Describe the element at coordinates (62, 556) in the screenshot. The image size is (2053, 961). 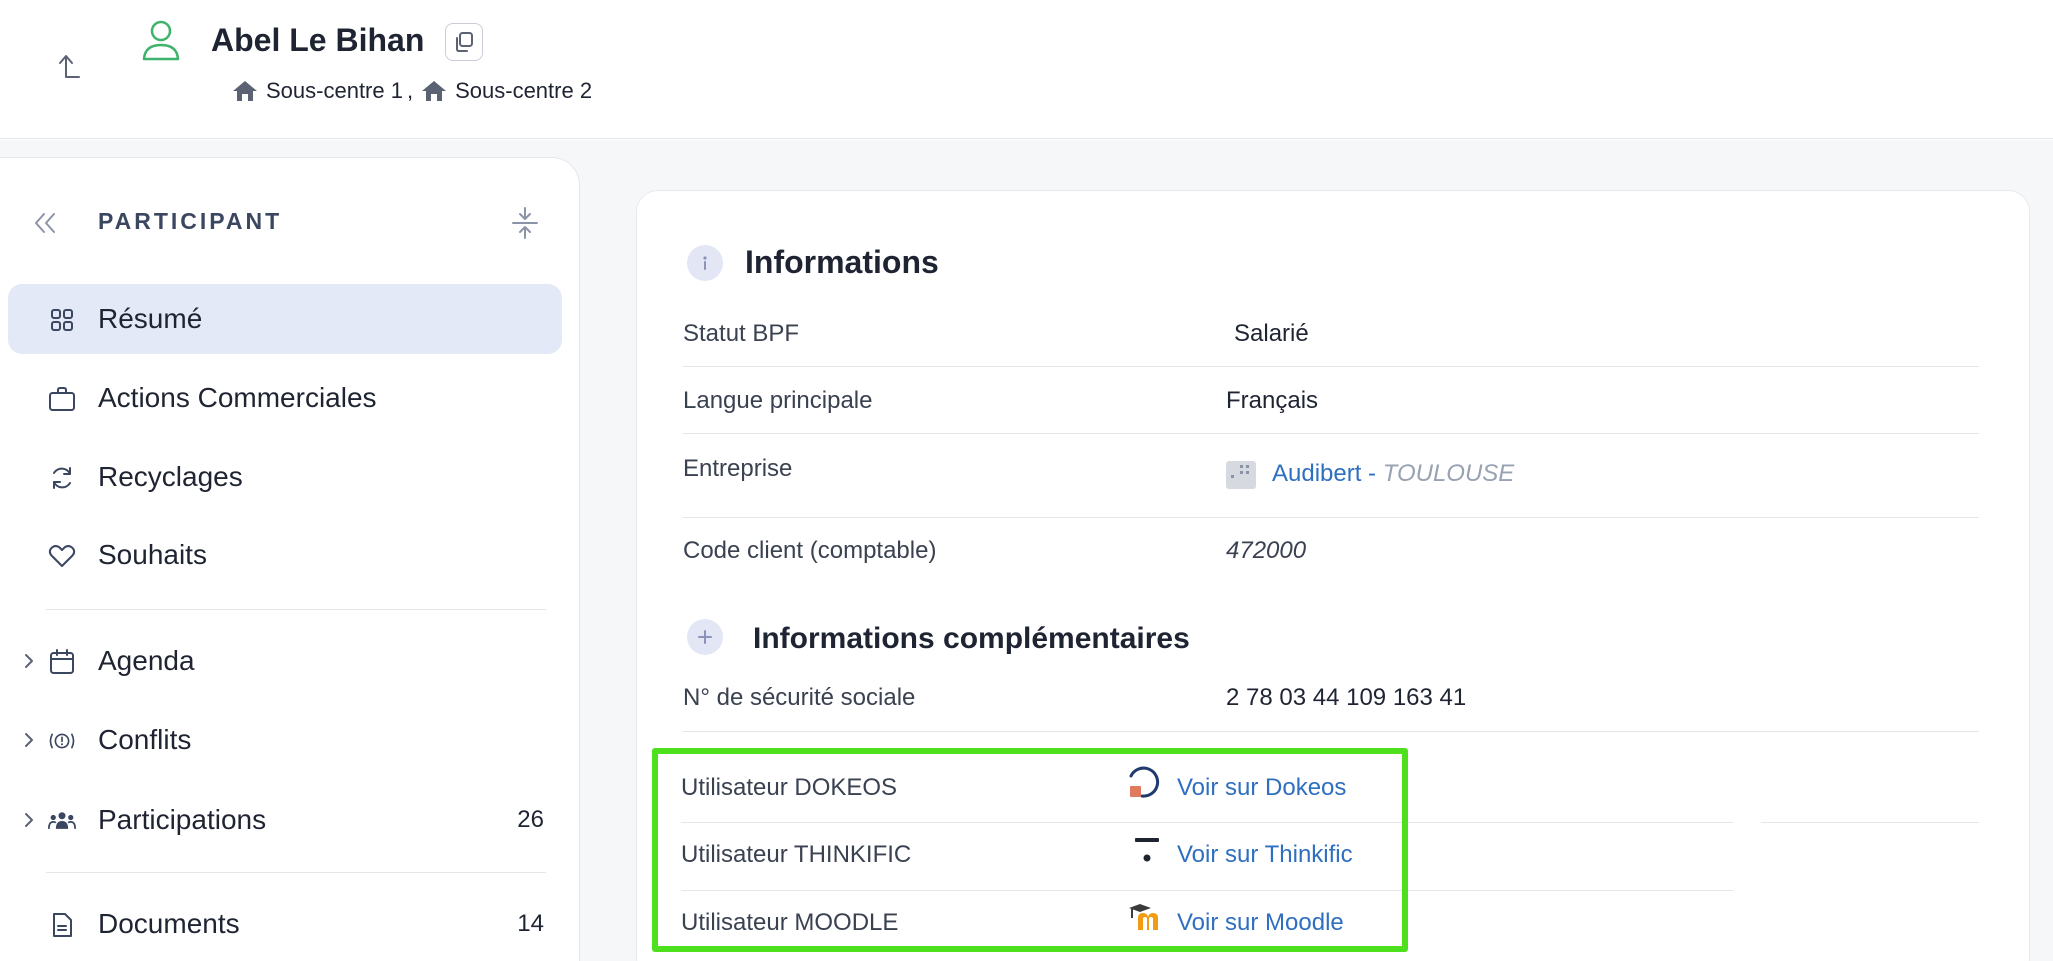
I see `heart-icon` at that location.